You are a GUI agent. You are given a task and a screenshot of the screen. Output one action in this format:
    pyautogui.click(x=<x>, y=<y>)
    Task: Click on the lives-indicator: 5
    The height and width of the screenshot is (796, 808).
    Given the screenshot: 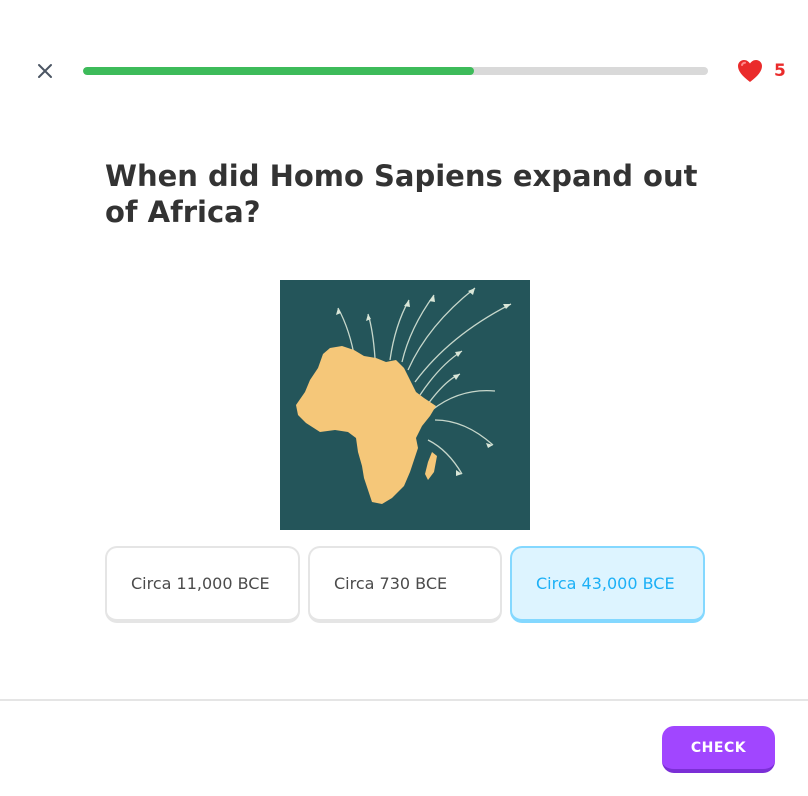 What is the action you would take?
    pyautogui.click(x=761, y=71)
    